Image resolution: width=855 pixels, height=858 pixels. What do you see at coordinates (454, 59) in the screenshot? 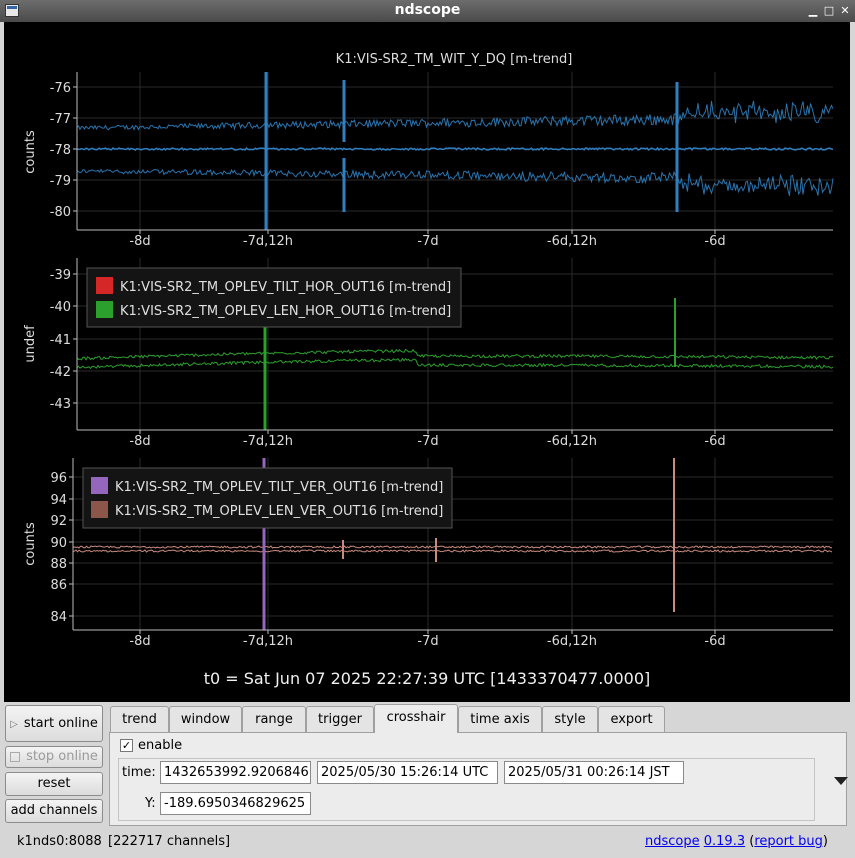
I see `plot-title: K1:VIS-SR2_TM_WIT_Y_DQ [m-trend]` at bounding box center [454, 59].